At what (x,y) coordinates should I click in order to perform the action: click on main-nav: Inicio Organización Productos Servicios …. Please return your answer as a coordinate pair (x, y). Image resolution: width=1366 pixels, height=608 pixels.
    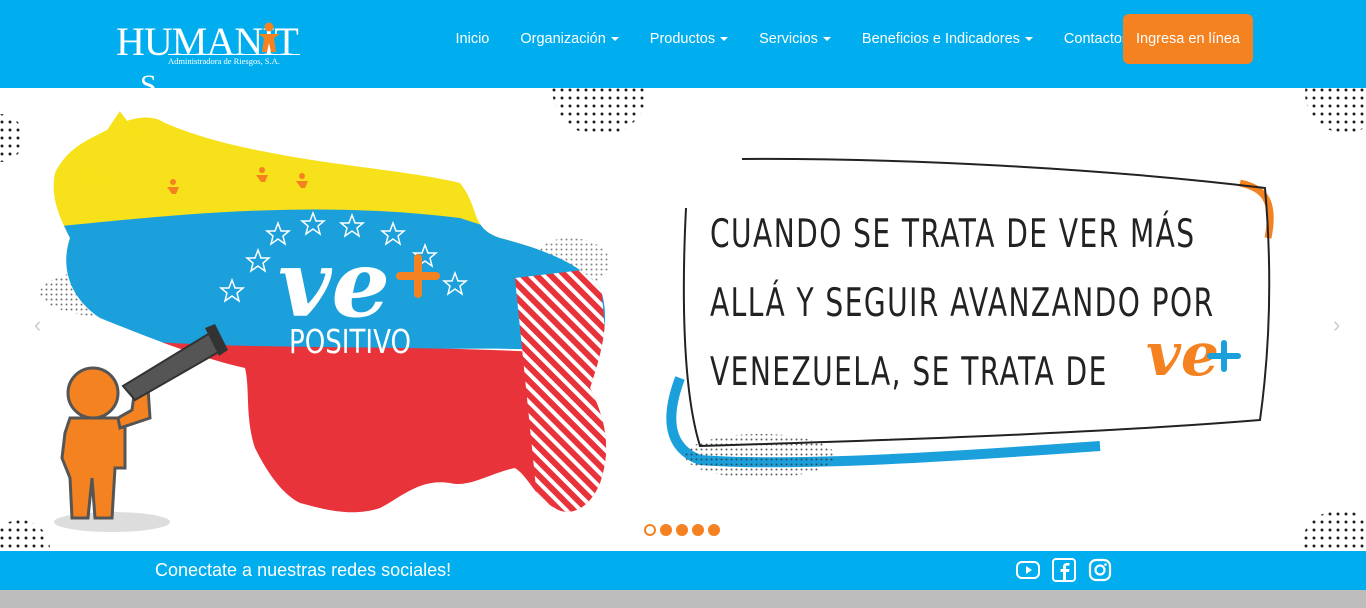
    Looking at the image, I should click on (792, 39).